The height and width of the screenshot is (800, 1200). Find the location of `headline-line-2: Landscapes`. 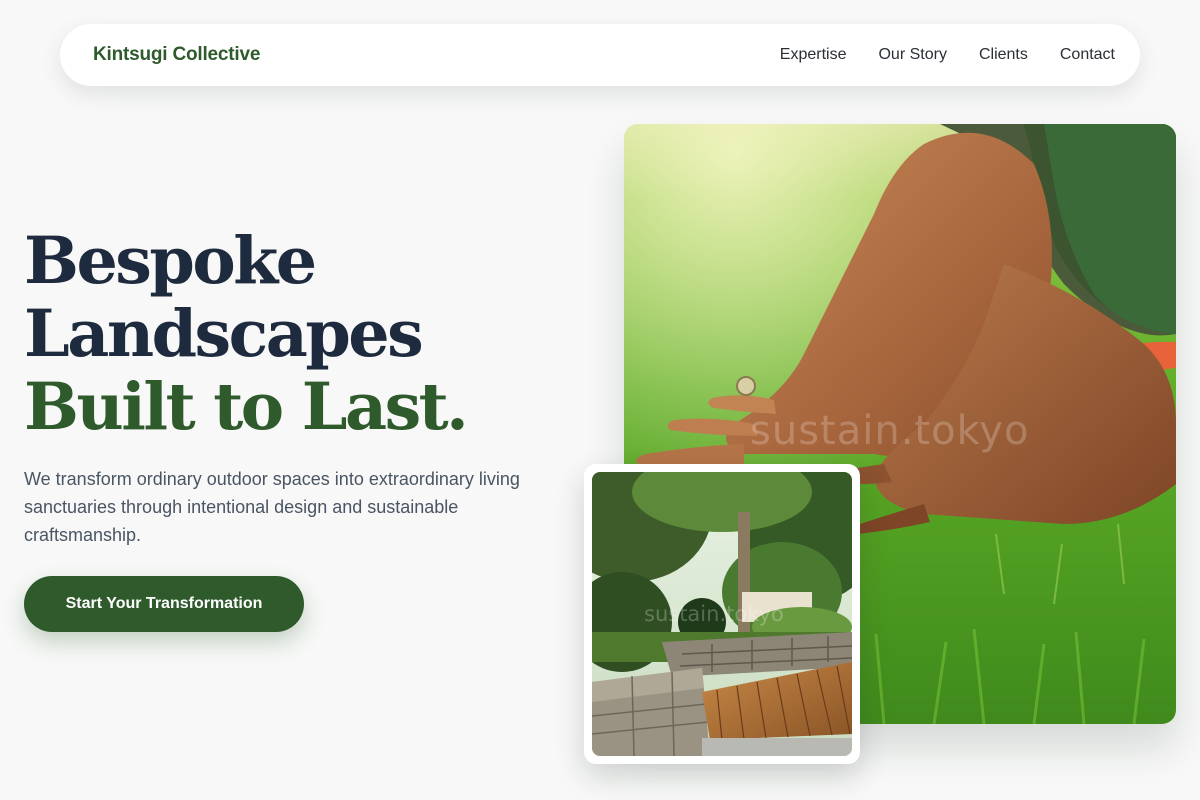

headline-line-2: Landscapes is located at coordinates (224, 334).